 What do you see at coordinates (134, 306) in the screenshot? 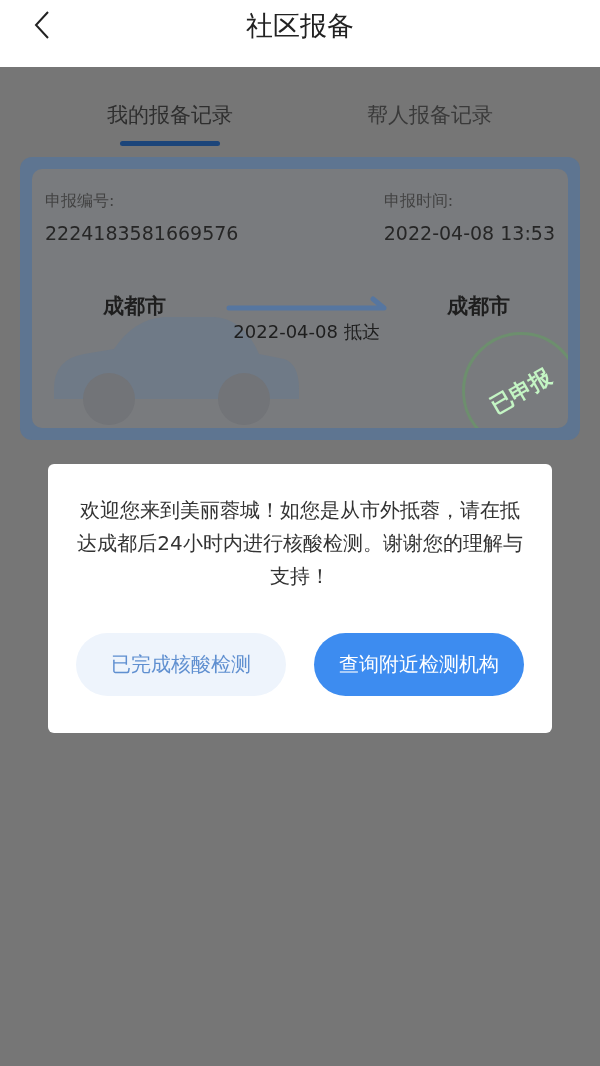
I see `origin-city: 成都市` at bounding box center [134, 306].